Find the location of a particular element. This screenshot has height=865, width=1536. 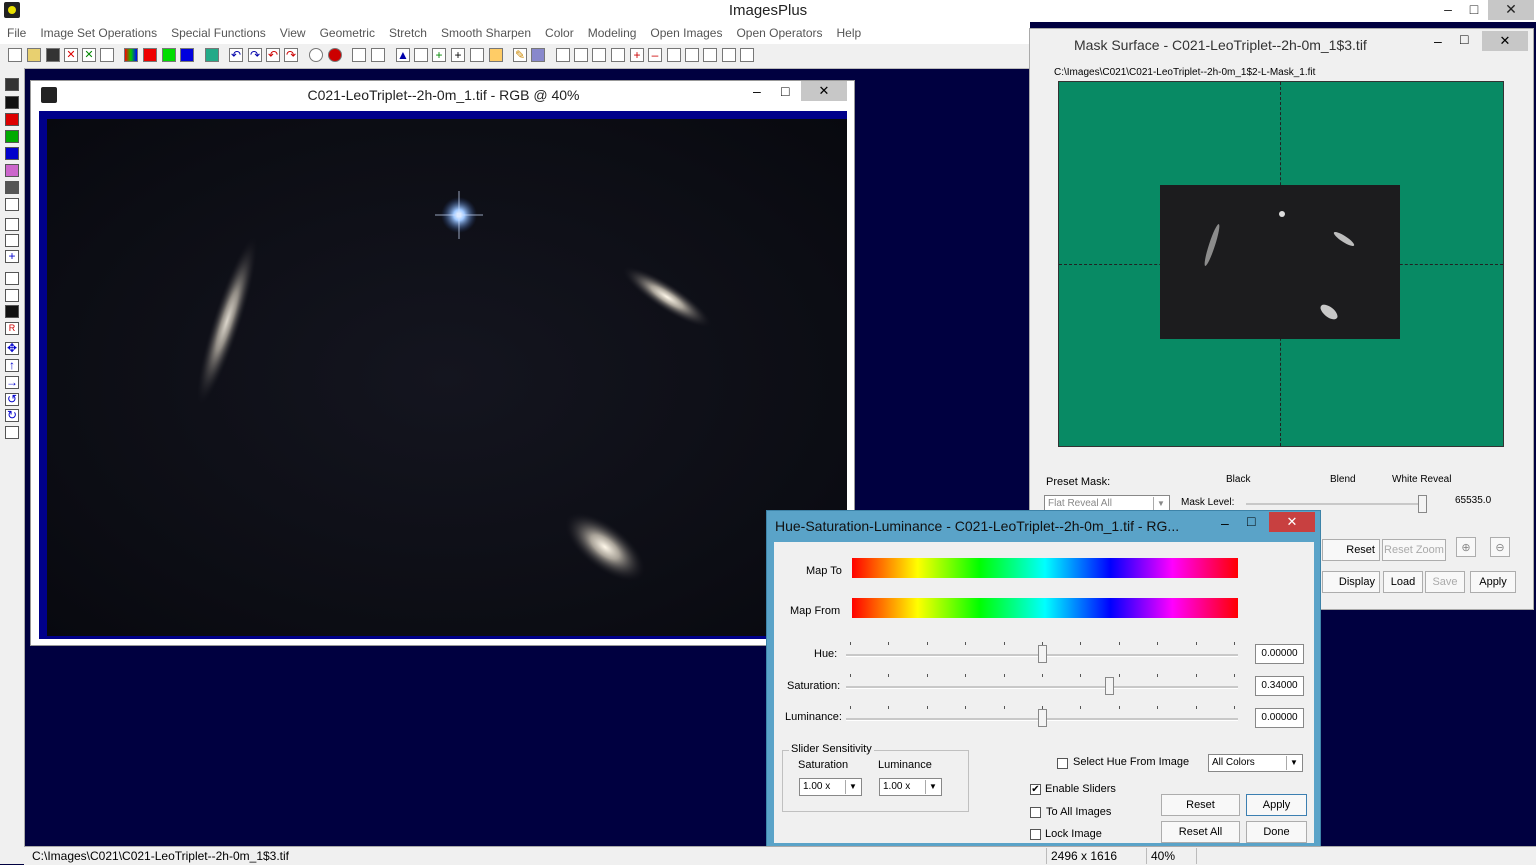

menu-stretch: Stretch is located at coordinates (408, 33).